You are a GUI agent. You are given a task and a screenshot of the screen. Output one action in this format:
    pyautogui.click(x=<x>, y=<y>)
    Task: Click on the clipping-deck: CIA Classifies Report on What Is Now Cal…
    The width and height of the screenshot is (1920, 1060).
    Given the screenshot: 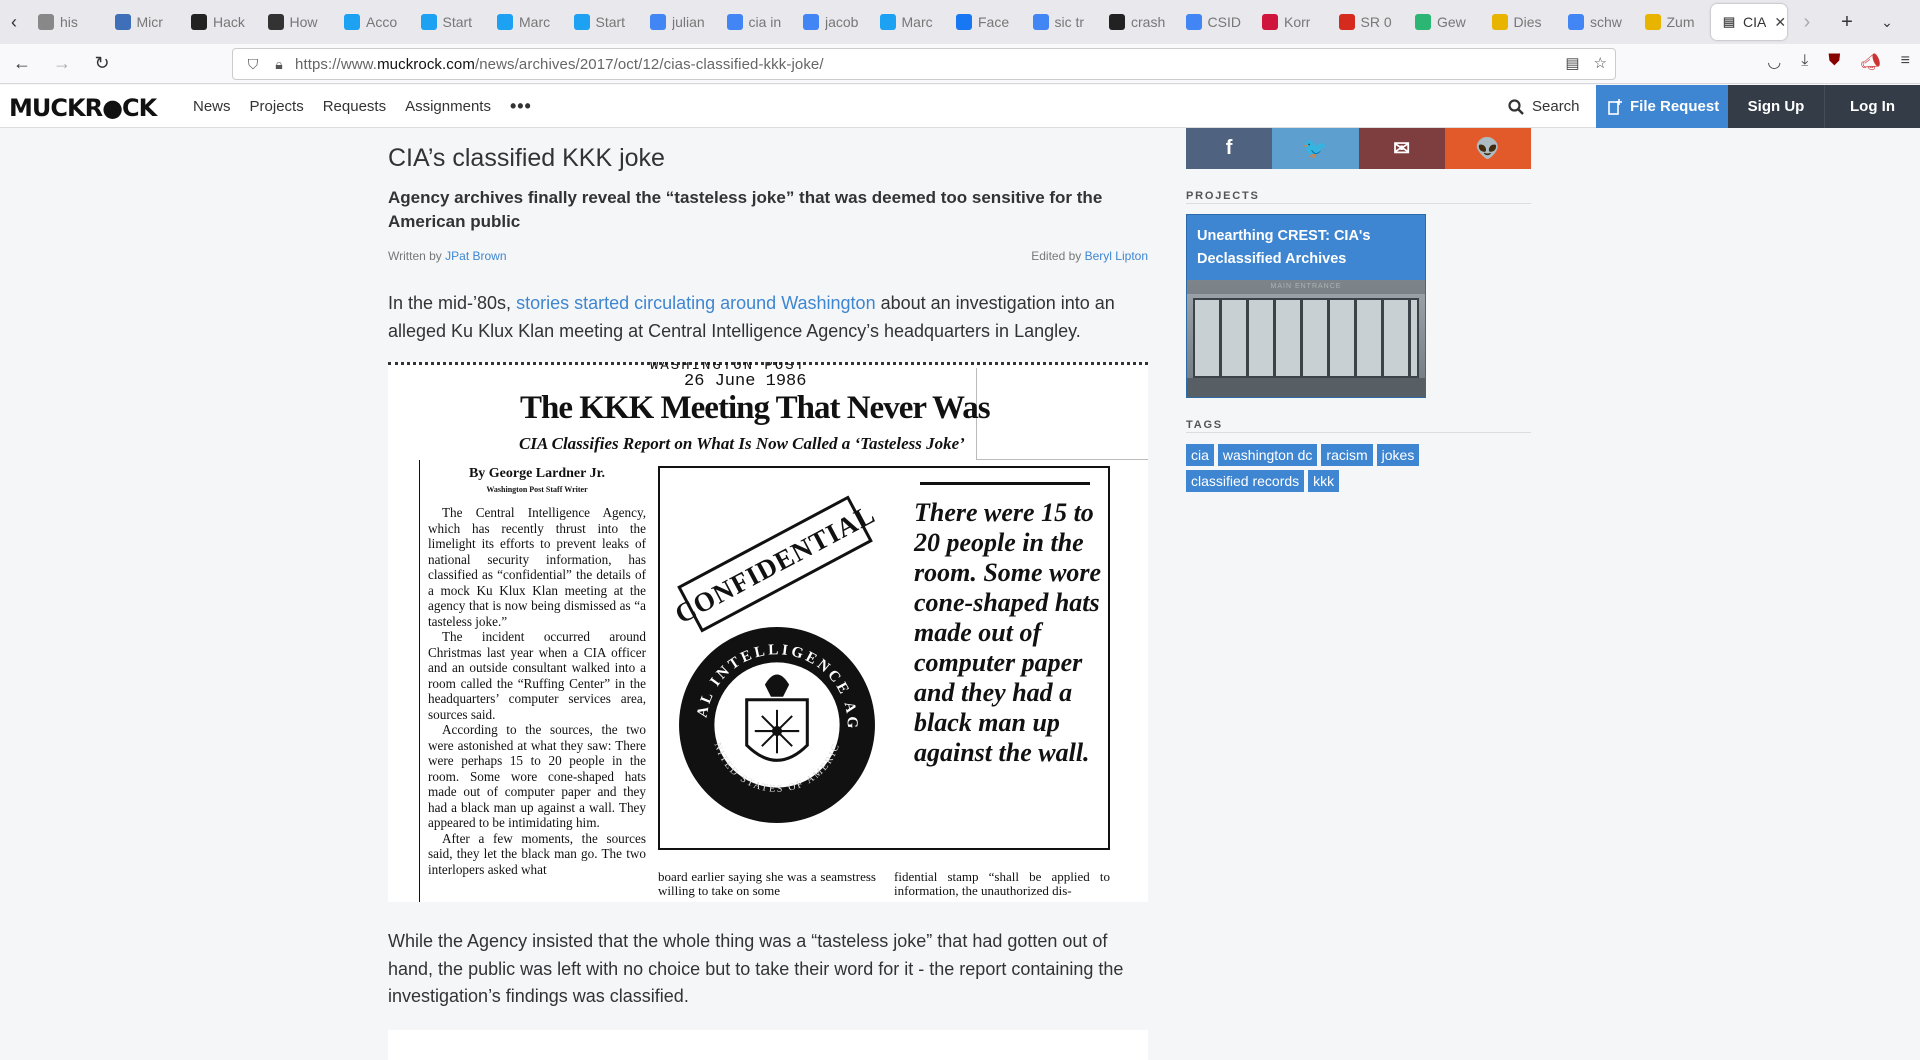 What is the action you would take?
    pyautogui.click(x=742, y=443)
    